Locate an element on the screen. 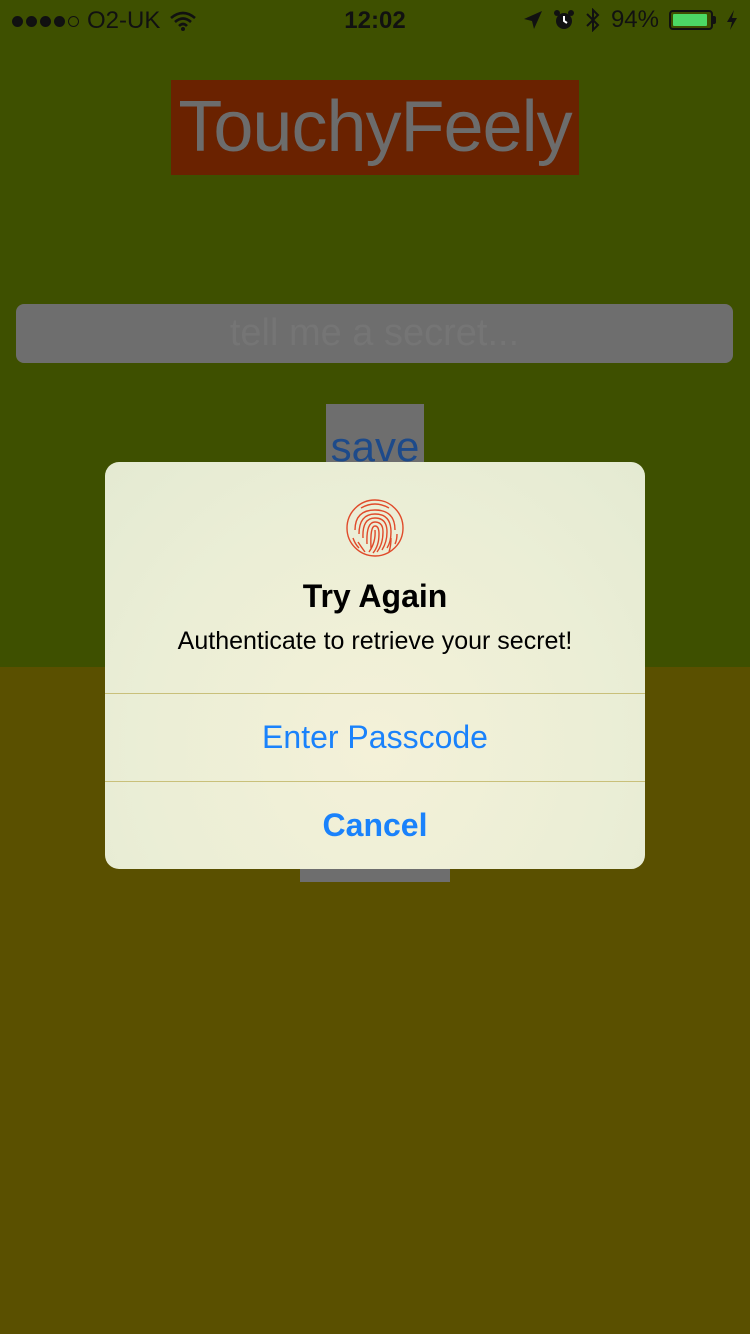 This screenshot has width=750, height=1334. alarm-icon is located at coordinates (563, 19).